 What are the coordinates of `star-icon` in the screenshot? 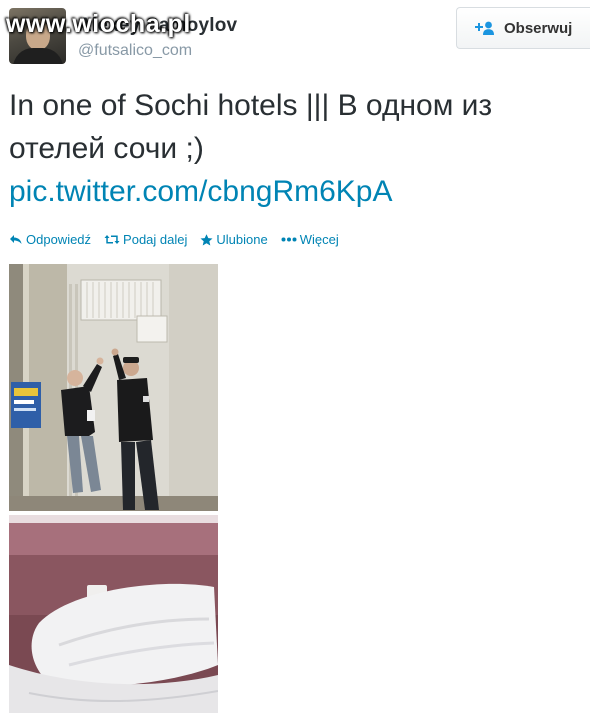 It's located at (206, 239).